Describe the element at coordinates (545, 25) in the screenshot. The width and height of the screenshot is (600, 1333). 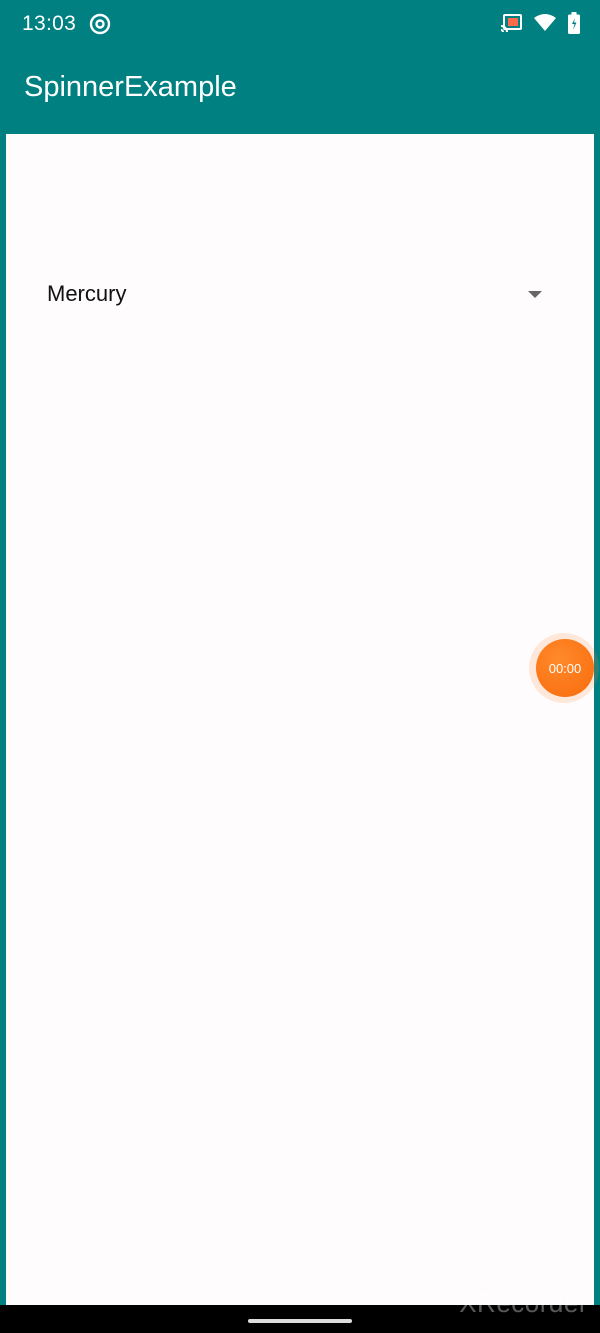
I see `wifi-icon` at that location.